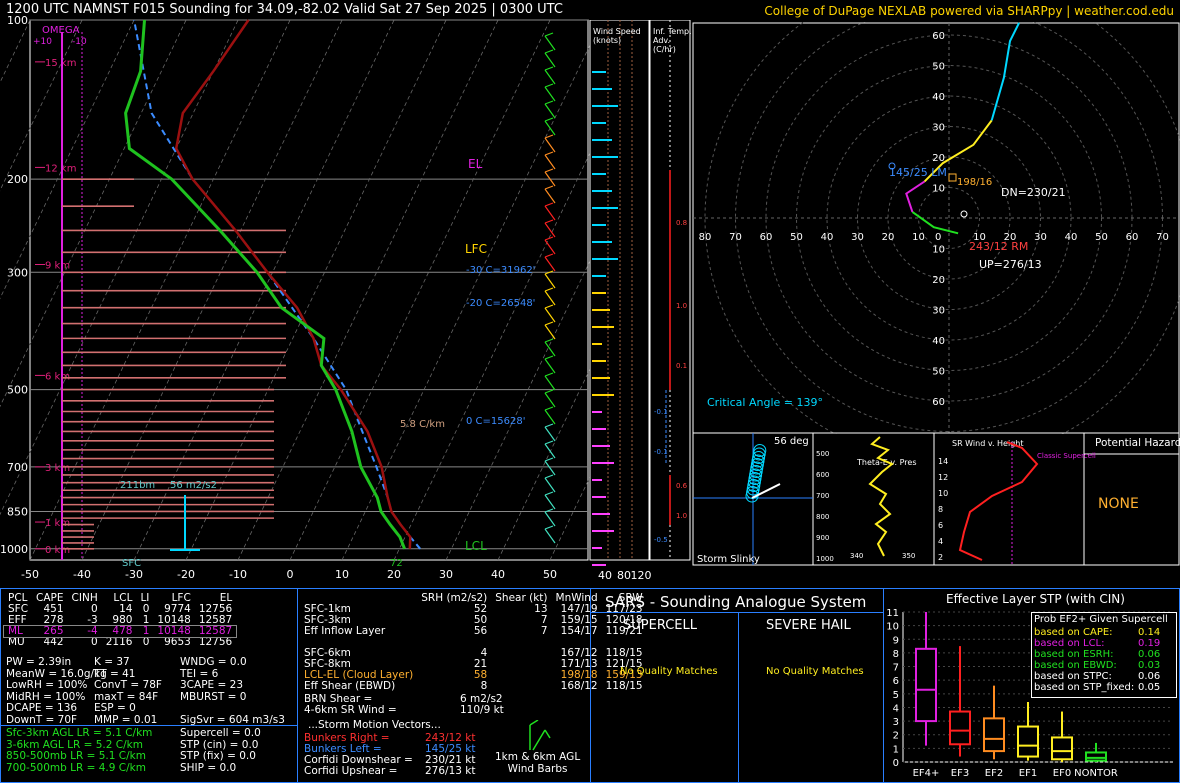  I want to click on stp-ytick: 1, so click(896, 749).